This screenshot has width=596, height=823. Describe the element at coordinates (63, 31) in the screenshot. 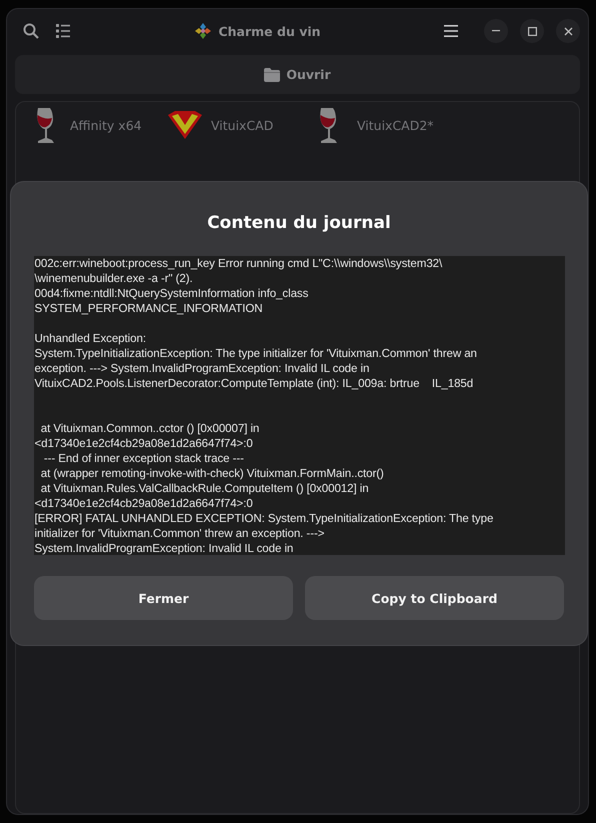

I see `list-icon` at that location.